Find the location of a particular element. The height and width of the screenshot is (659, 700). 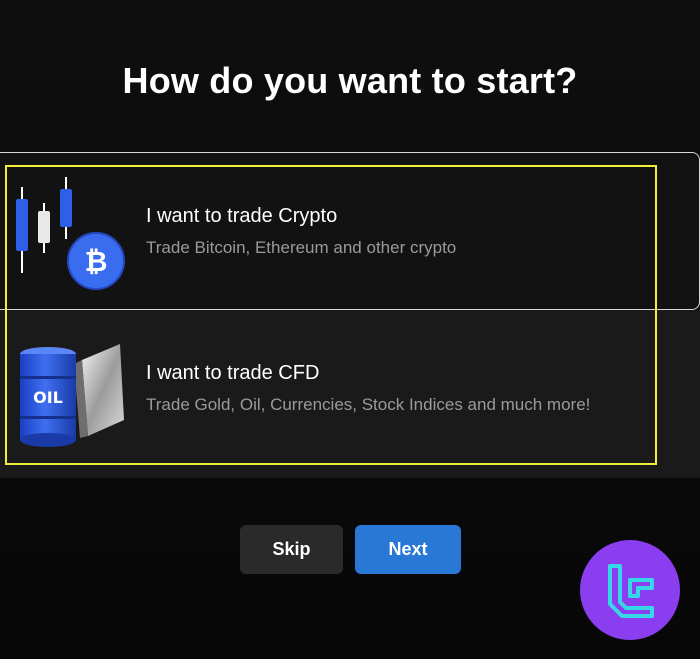

option-crypto-title: I want to trade Crypto is located at coordinates (242, 216).